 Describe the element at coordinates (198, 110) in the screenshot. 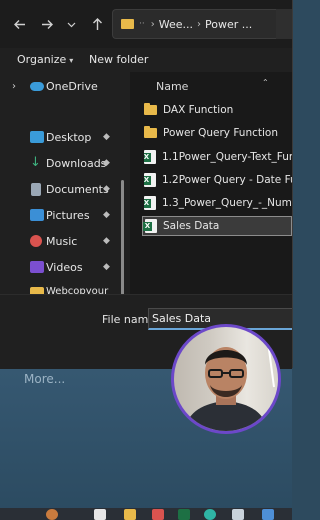

I see `file-name: DAX Function` at that location.